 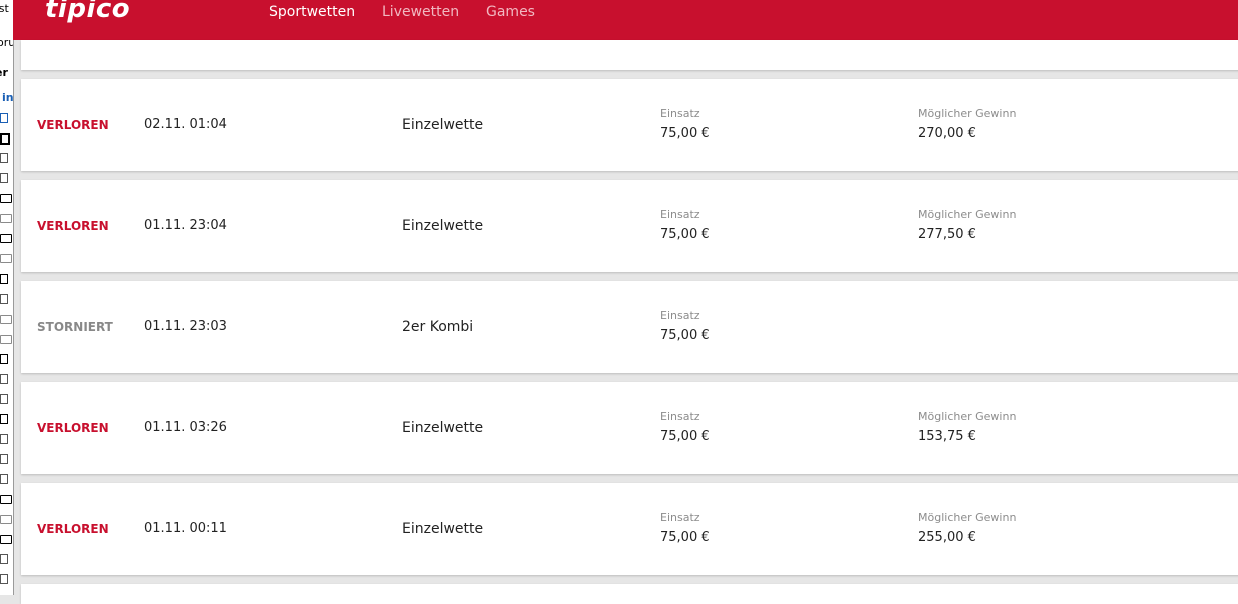 What do you see at coordinates (947, 537) in the screenshot?
I see `possible-win-value: 255,00 €` at bounding box center [947, 537].